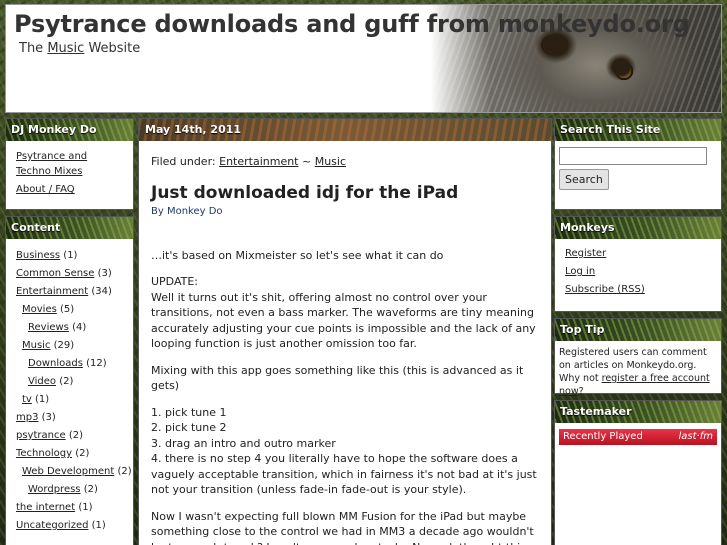  What do you see at coordinates (633, 156) in the screenshot?
I see `search-input` at bounding box center [633, 156].